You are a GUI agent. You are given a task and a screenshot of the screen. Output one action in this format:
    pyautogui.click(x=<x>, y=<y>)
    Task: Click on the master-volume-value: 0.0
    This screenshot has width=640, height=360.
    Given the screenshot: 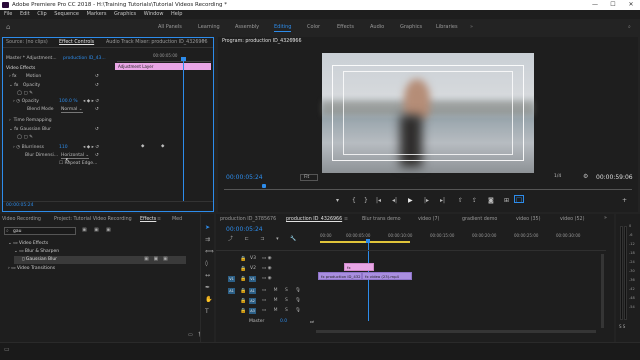 What is the action you would take?
    pyautogui.click(x=283, y=321)
    